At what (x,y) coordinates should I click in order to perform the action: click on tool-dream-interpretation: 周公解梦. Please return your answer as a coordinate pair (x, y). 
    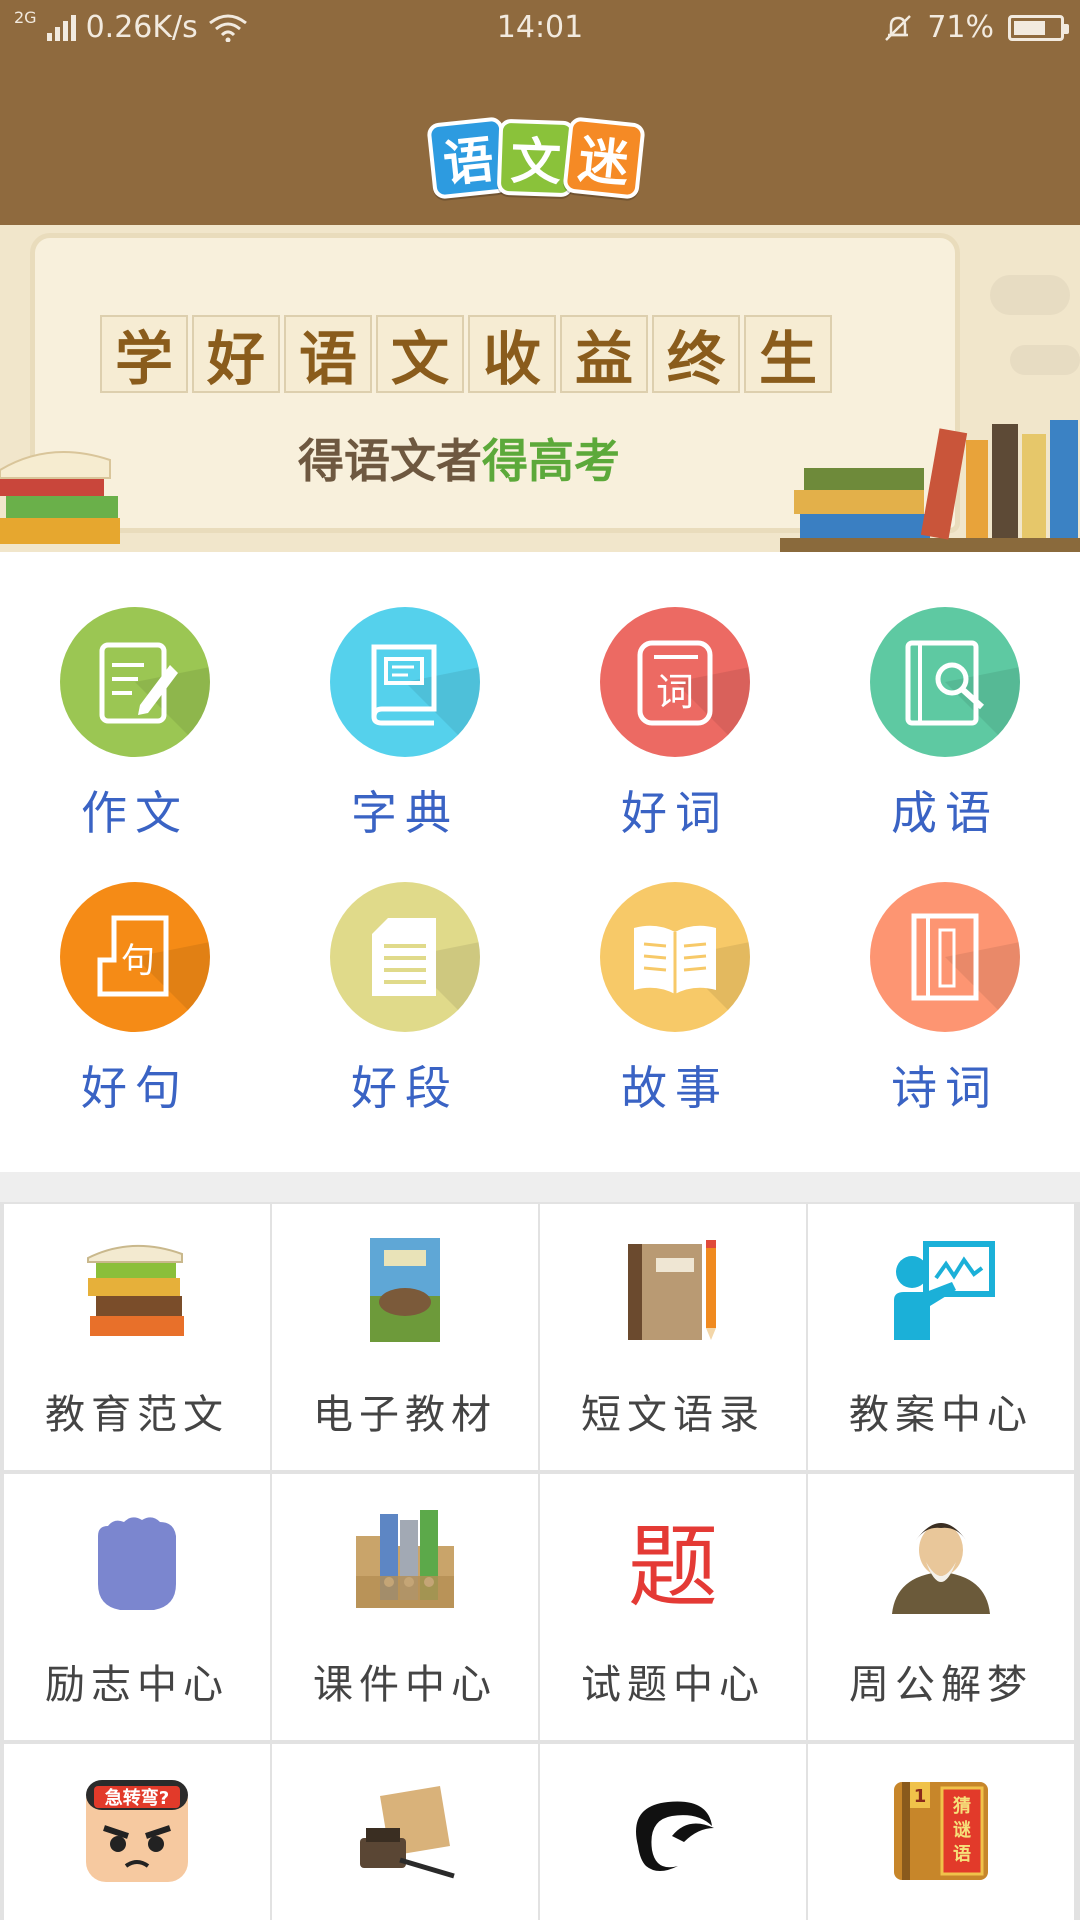
    Looking at the image, I should click on (941, 1607).